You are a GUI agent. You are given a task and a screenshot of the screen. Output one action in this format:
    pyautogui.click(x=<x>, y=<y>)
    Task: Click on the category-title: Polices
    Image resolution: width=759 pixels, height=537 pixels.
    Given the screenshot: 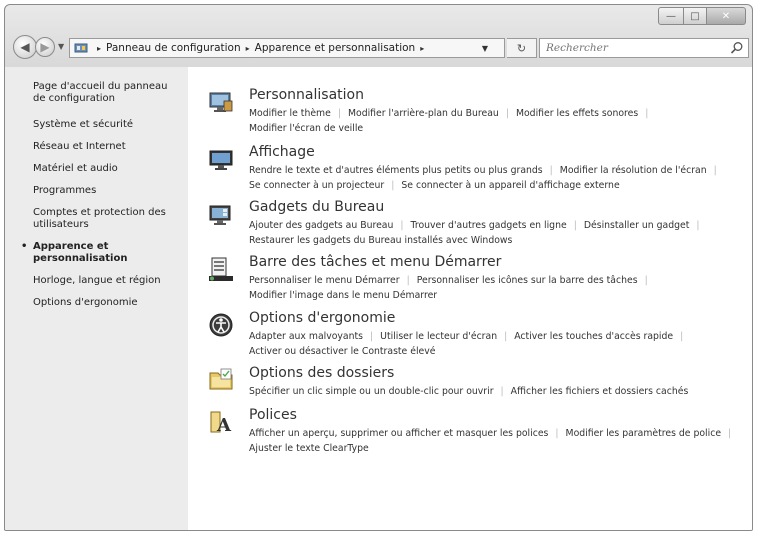 What is the action you would take?
    pyautogui.click(x=273, y=415)
    